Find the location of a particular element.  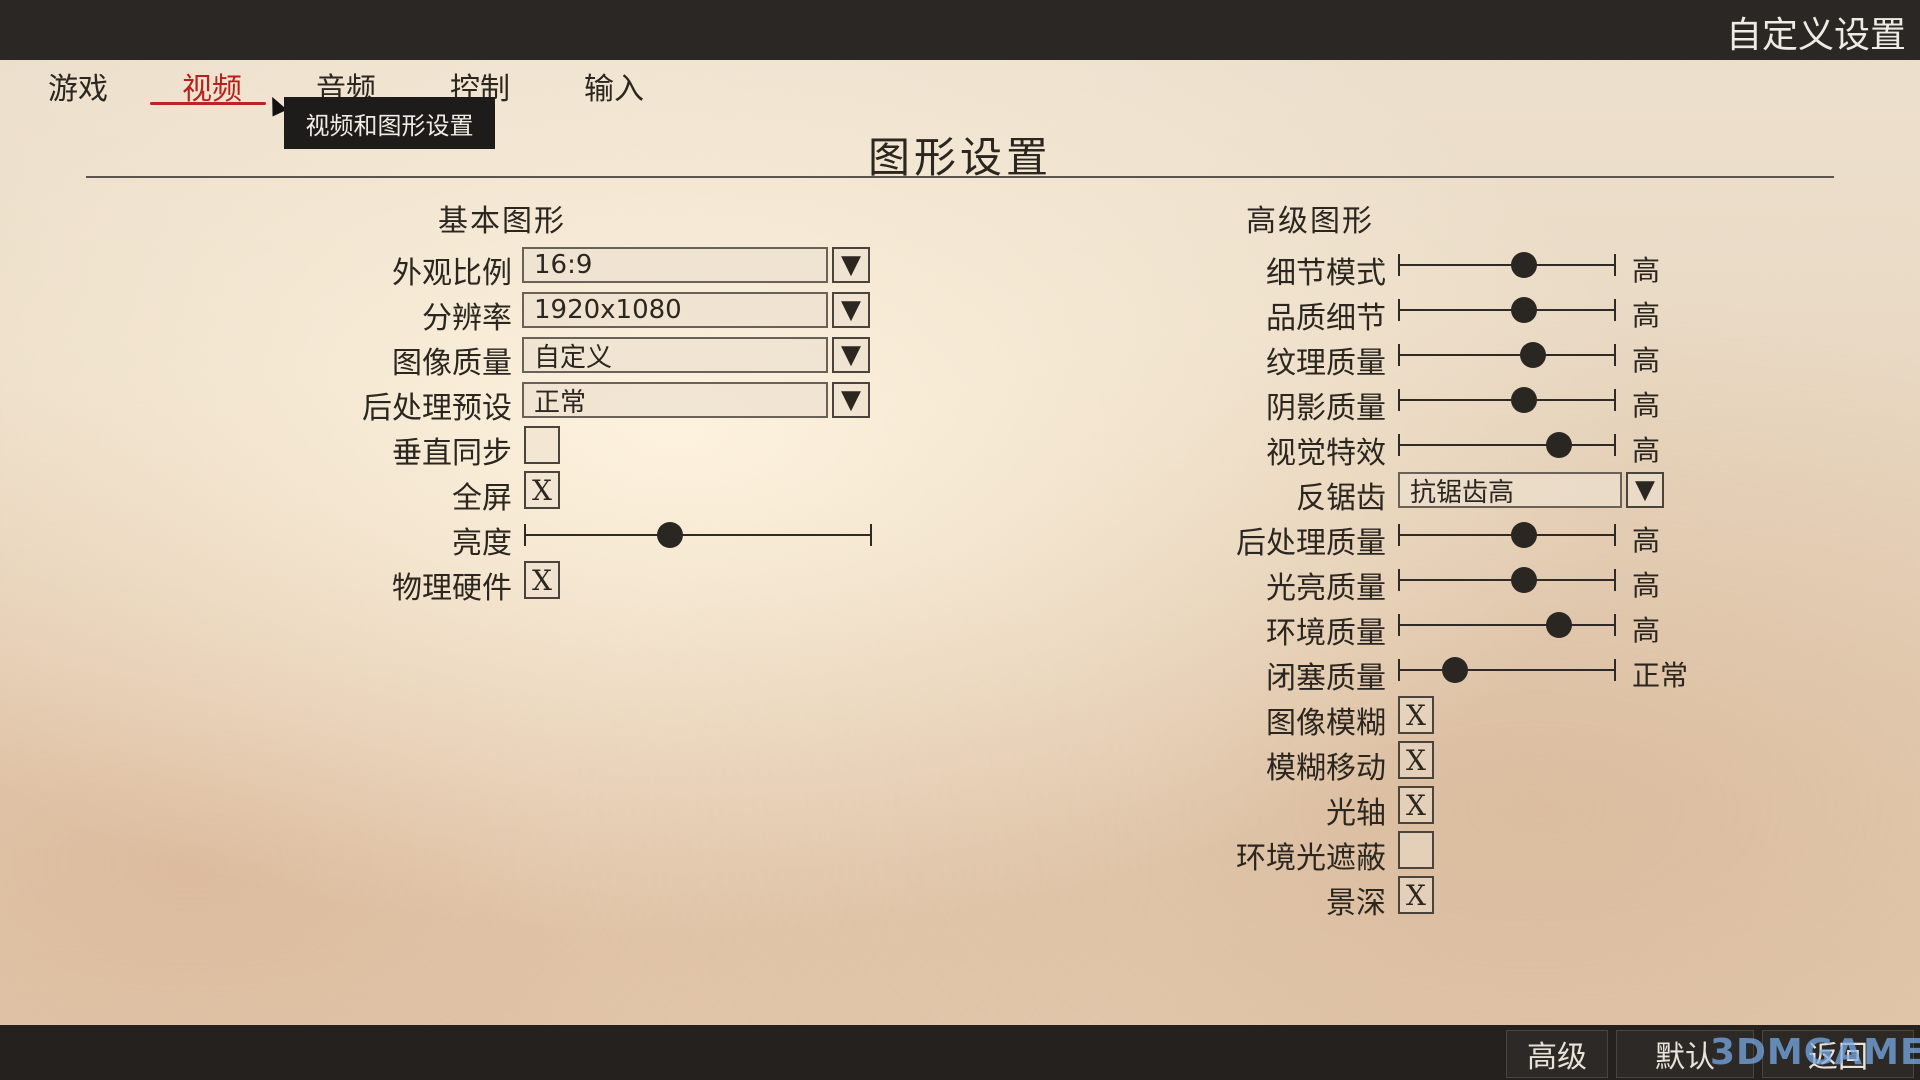

quality-detail-label: 品质细节 is located at coordinates (1326, 318).